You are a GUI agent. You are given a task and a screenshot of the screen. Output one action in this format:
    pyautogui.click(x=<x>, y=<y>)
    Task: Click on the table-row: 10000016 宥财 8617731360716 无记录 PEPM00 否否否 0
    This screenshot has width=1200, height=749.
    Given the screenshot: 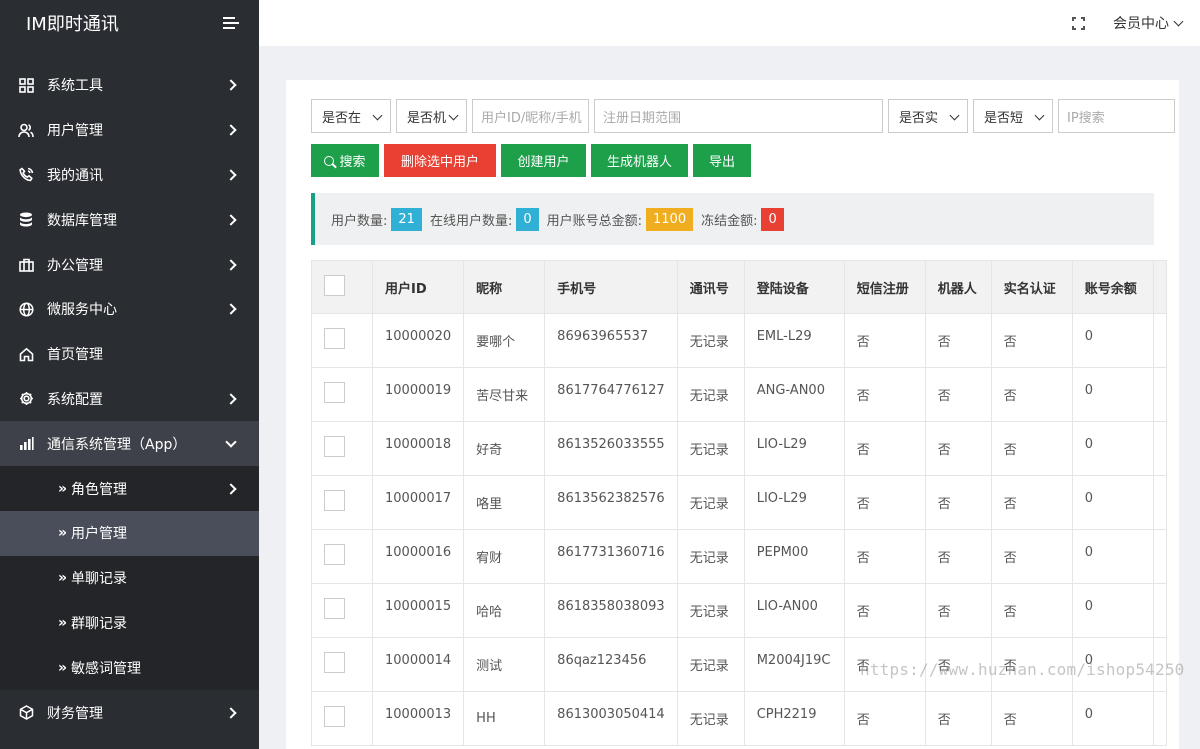 What is the action you would take?
    pyautogui.click(x=739, y=556)
    